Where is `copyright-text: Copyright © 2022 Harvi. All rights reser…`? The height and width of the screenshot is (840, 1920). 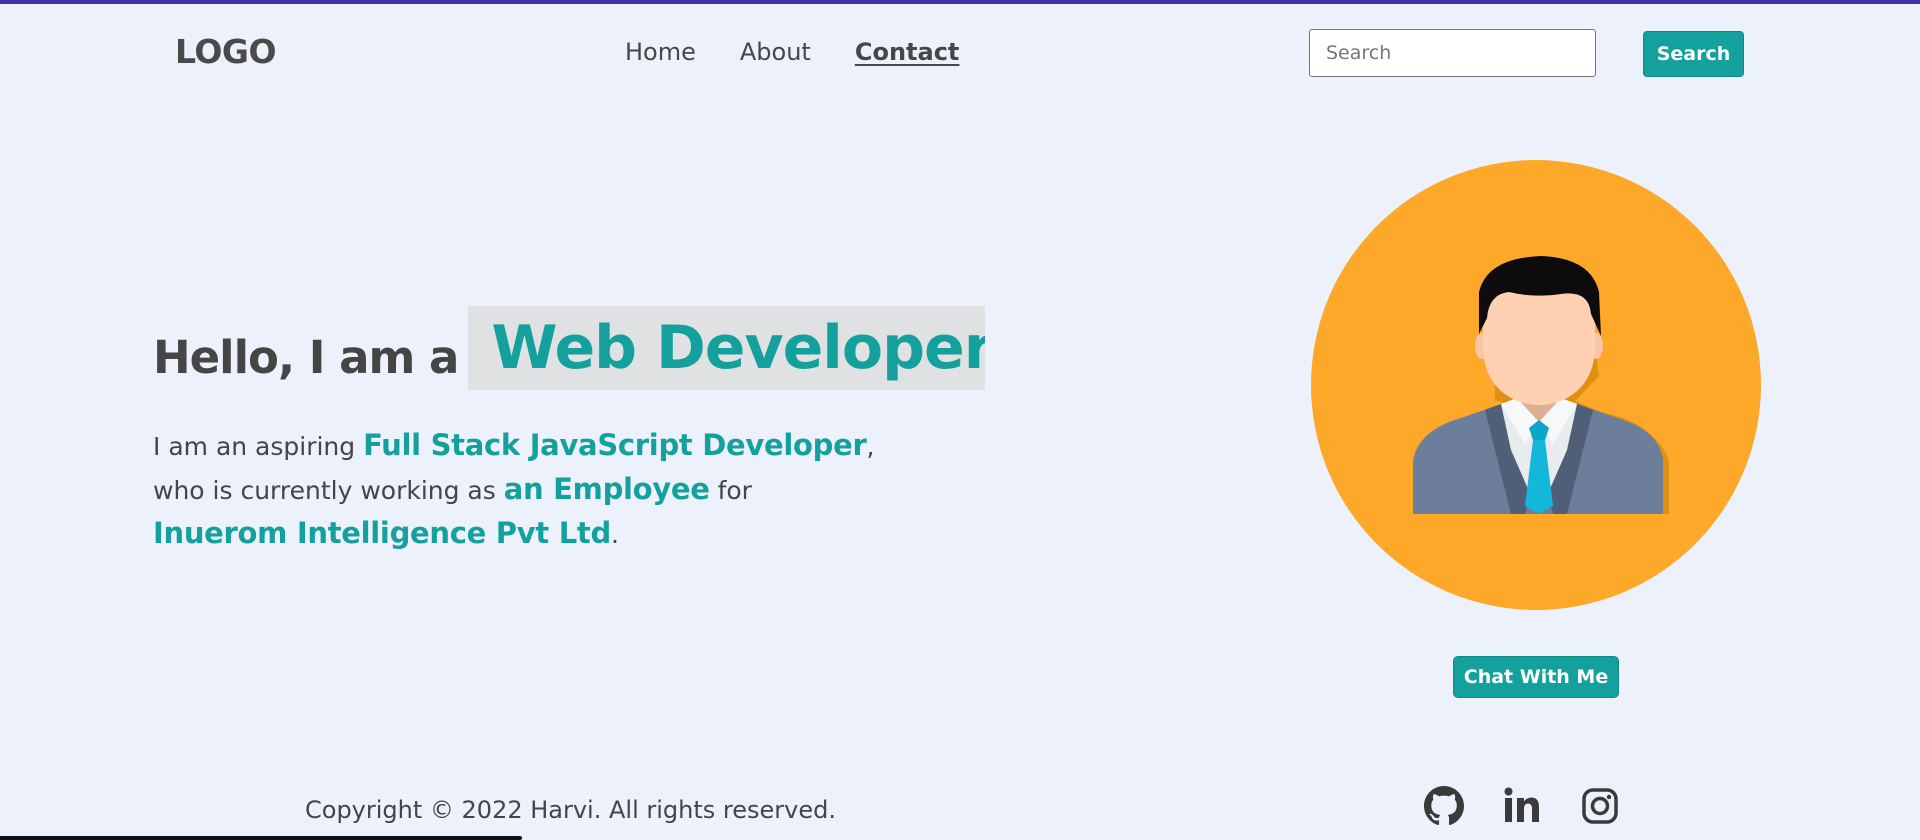
copyright-text: Copyright © 2022 Harvi. All rights reser… is located at coordinates (570, 810).